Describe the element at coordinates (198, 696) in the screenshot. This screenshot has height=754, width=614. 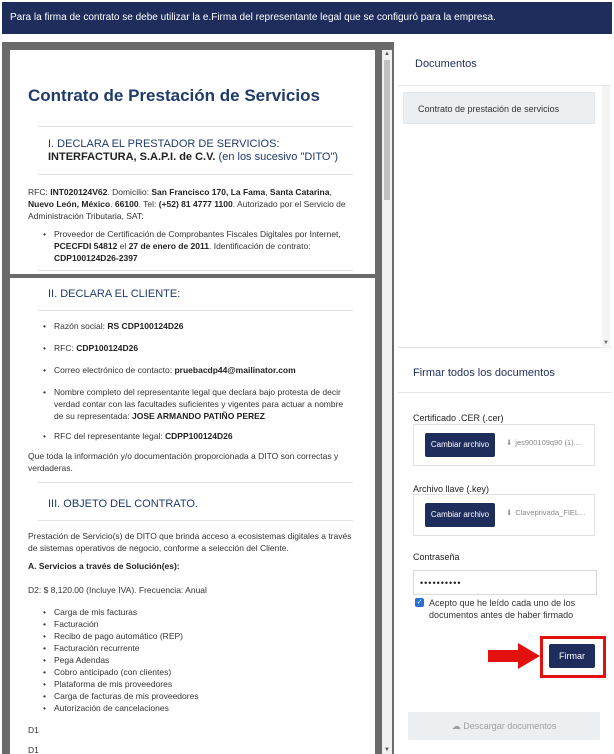
I see `list-item-service: Carga de facturas de mis proveedores` at that location.